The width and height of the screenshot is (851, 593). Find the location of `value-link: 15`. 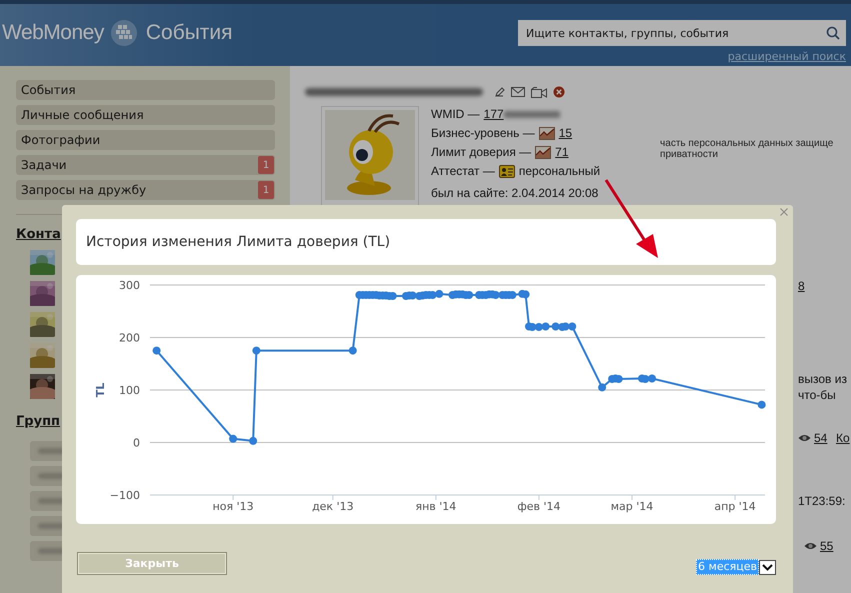

value-link: 15 is located at coordinates (565, 133).